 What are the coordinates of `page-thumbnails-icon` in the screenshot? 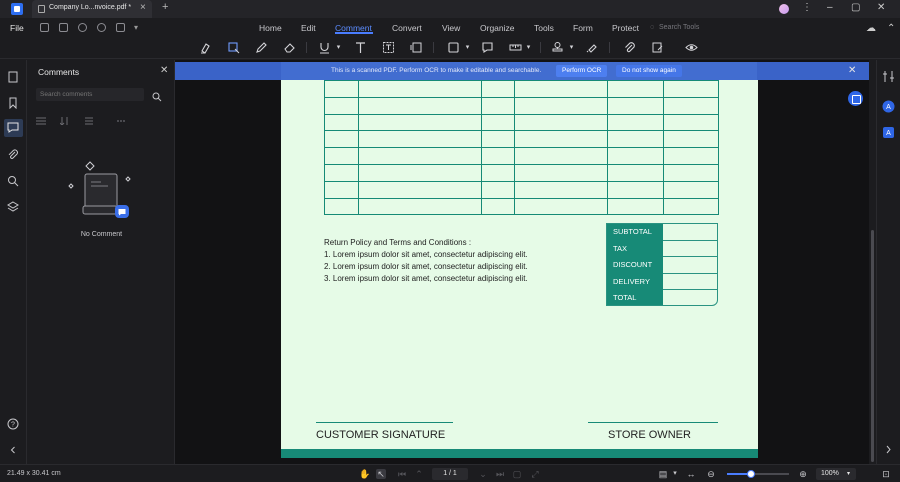 It's located at (13, 76).